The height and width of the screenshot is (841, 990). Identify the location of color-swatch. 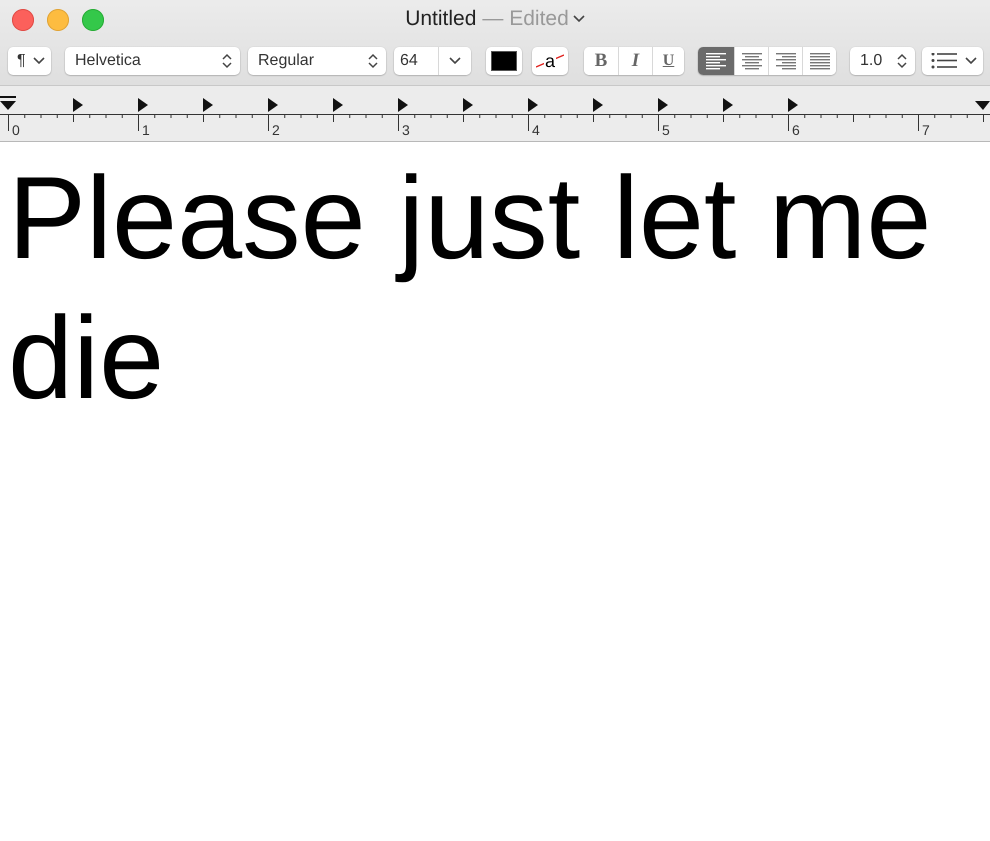
(504, 61).